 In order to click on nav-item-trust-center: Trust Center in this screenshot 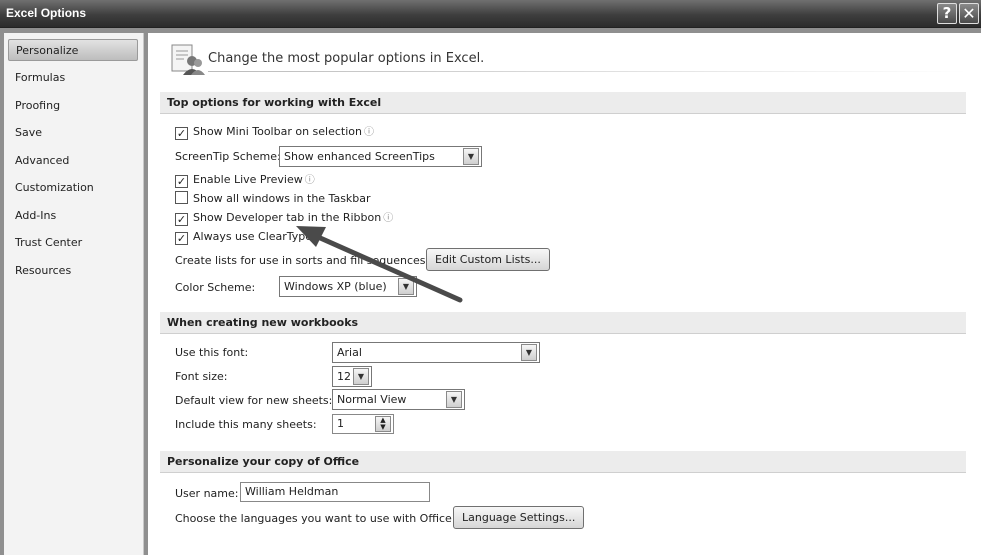, I will do `click(73, 243)`.